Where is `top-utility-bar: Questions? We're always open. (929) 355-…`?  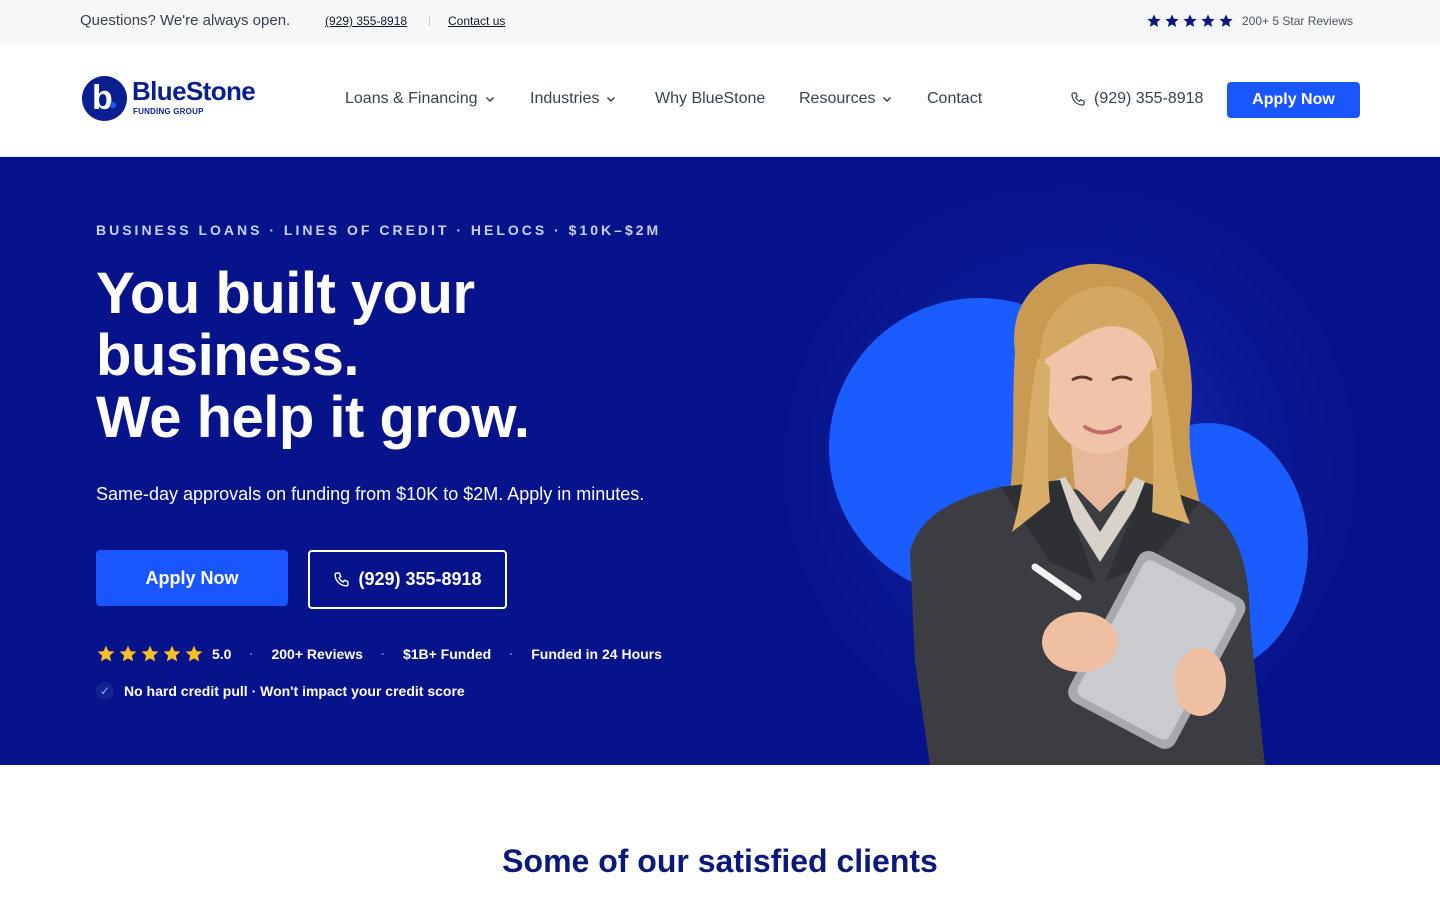 top-utility-bar: Questions? We're always open. (929) 355-… is located at coordinates (720, 22).